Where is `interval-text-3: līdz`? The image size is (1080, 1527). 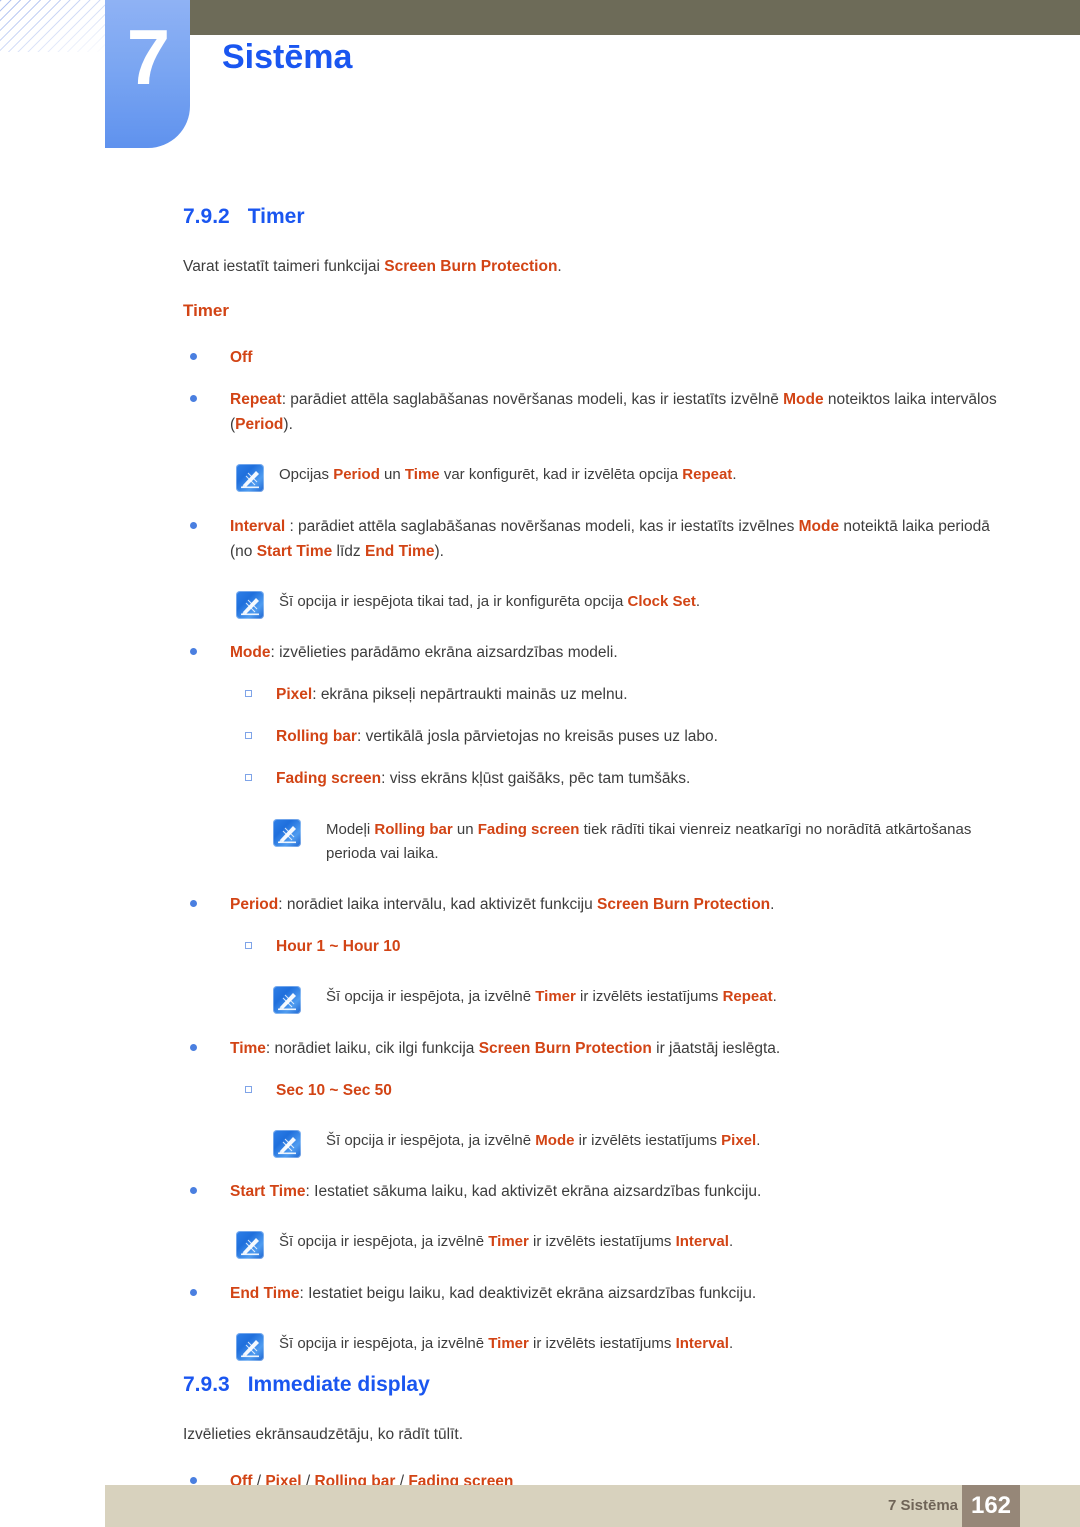 interval-text-3: līdz is located at coordinates (348, 551).